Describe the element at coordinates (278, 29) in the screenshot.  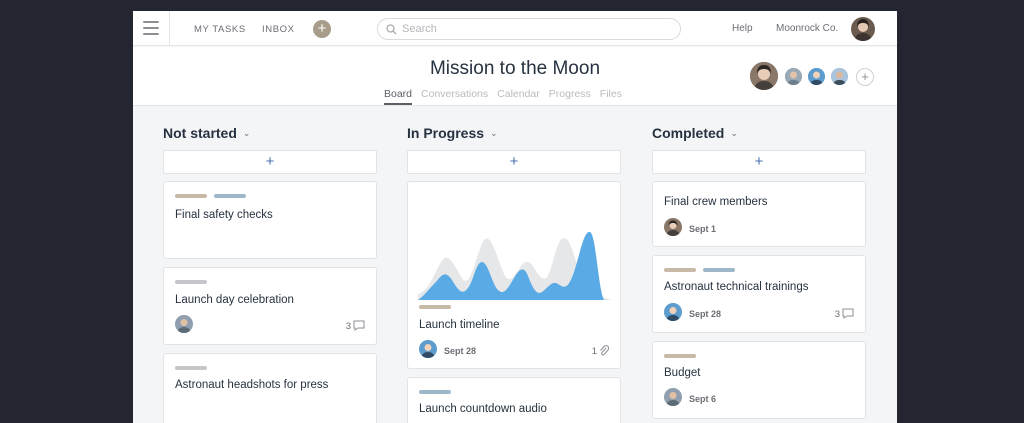
I see `nav-inbox: INBOX` at that location.